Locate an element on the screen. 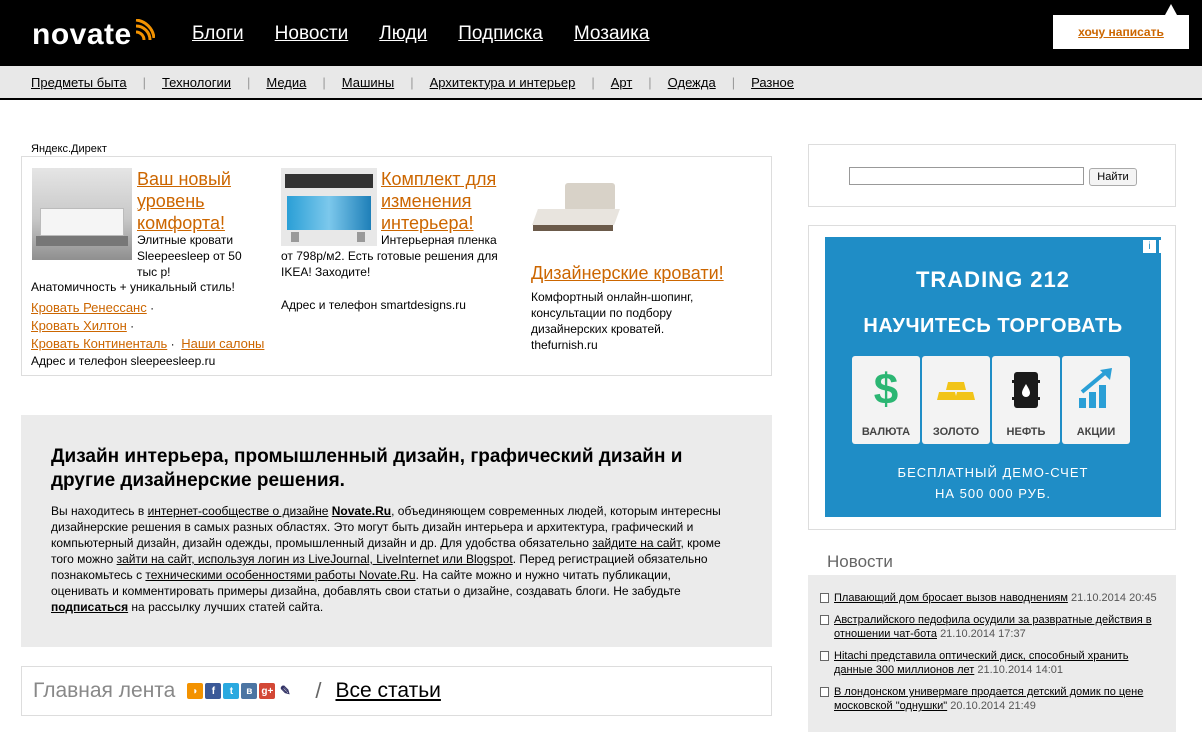 The height and width of the screenshot is (732, 1202). ad-1-title: Ваш новый уровень комфорта! is located at coordinates (184, 201).